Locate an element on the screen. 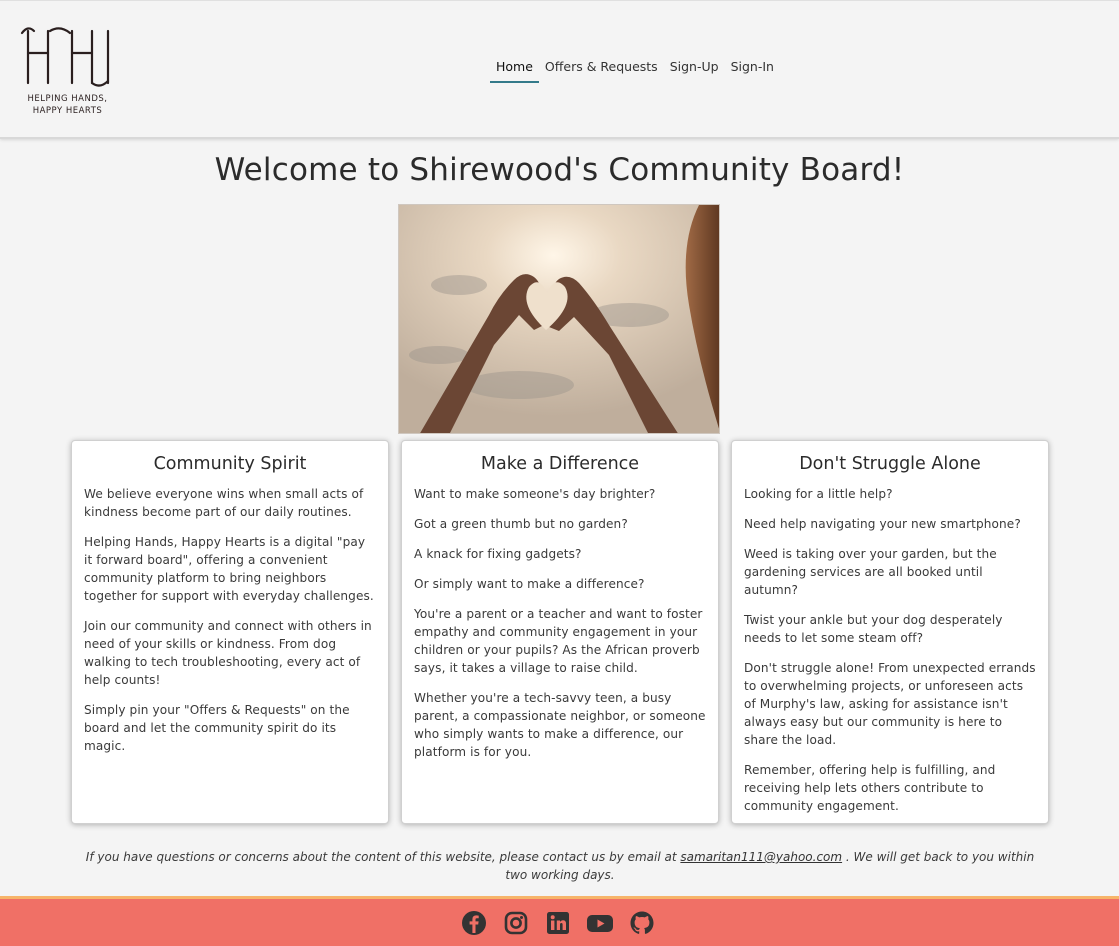  social-links is located at coordinates (558, 923).